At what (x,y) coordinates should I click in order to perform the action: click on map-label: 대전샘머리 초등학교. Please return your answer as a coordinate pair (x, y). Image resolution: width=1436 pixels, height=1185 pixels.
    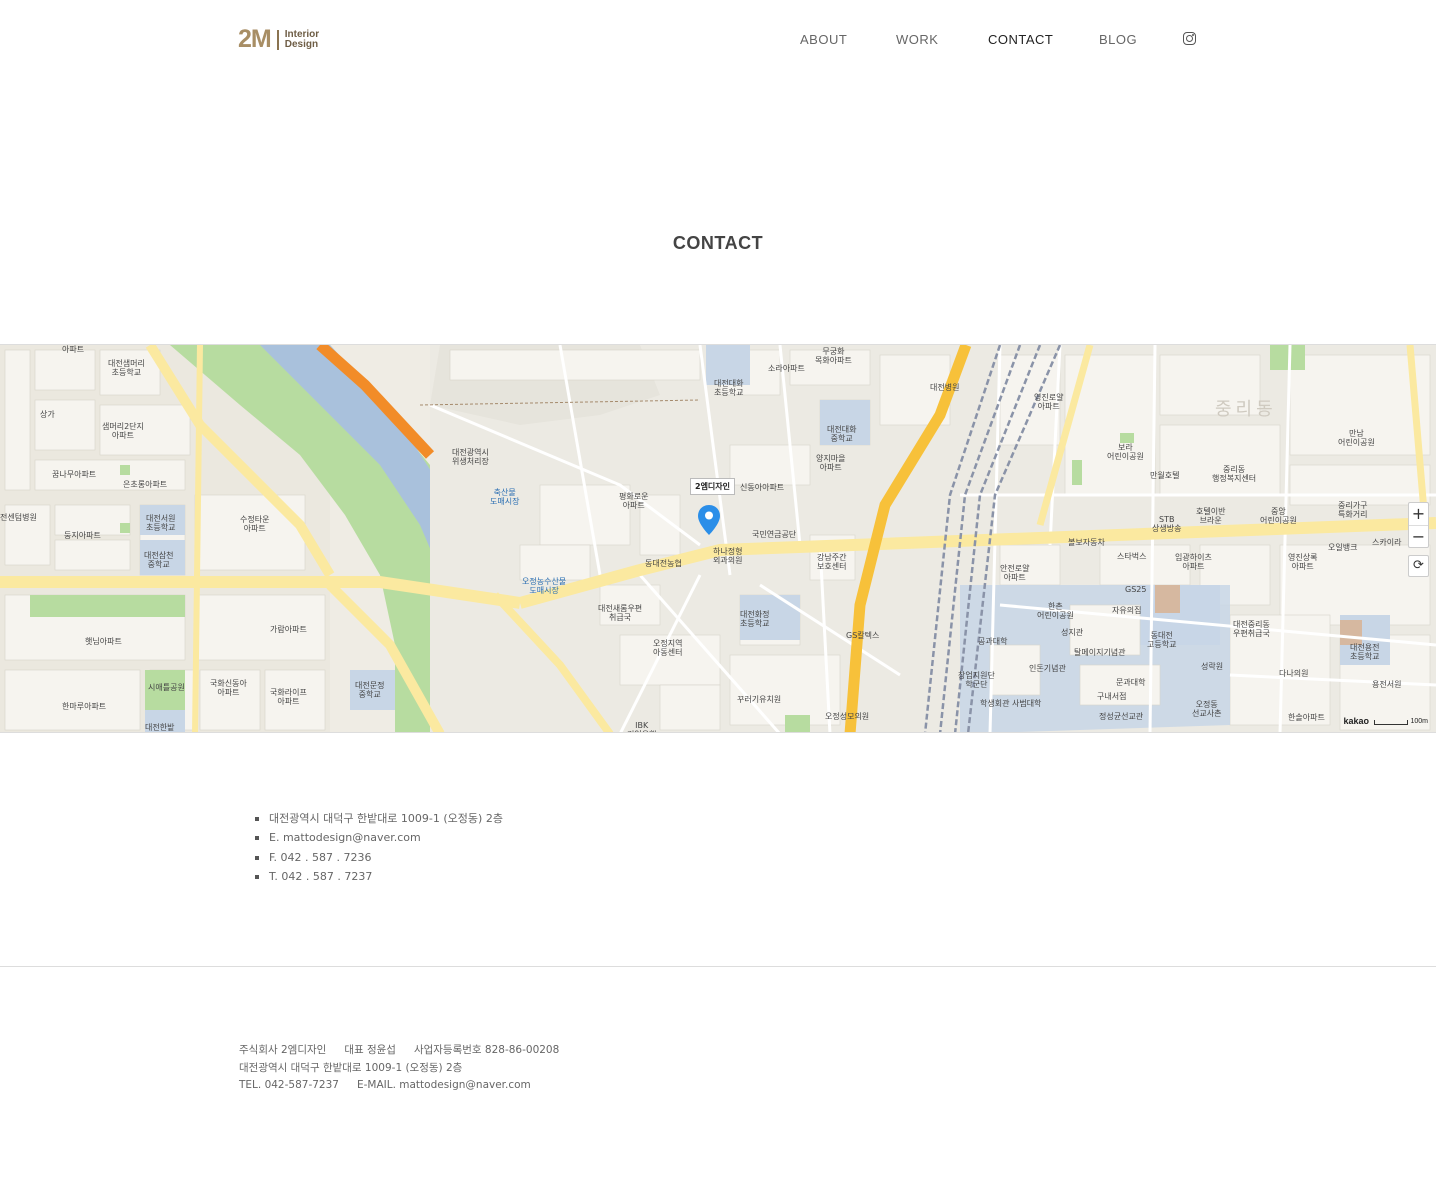
    Looking at the image, I should click on (126, 368).